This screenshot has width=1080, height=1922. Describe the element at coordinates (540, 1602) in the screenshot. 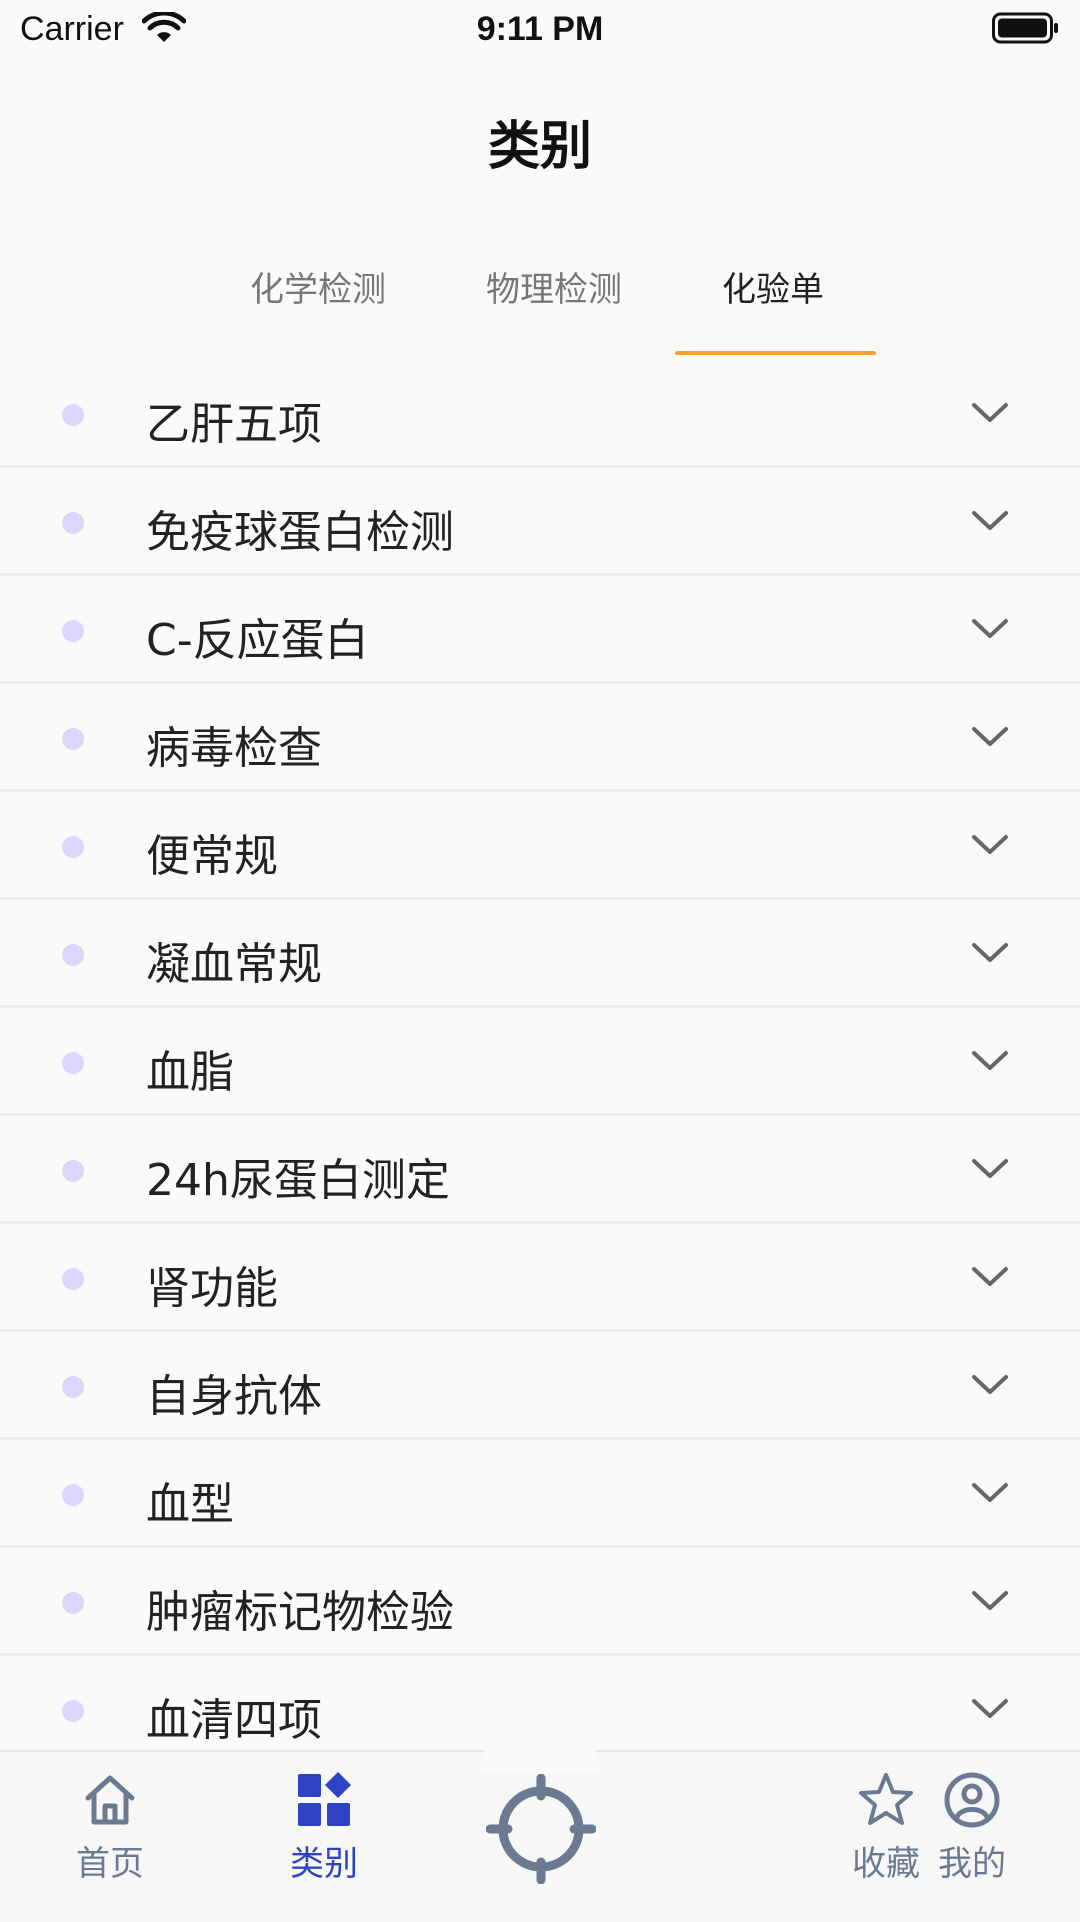

I see `list-item: 肿瘤标记物检验` at that location.